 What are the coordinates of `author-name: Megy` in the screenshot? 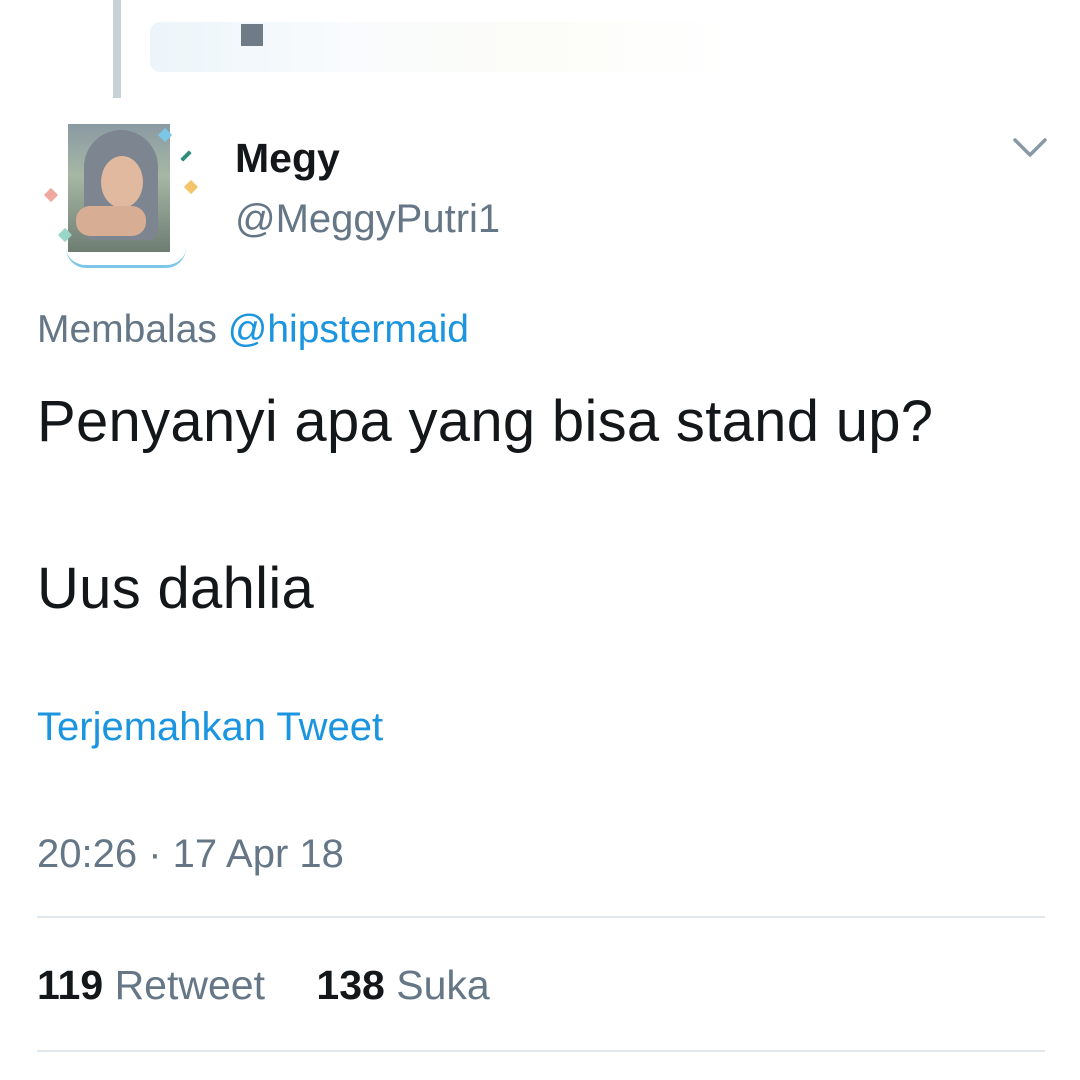 It's located at (287, 158).